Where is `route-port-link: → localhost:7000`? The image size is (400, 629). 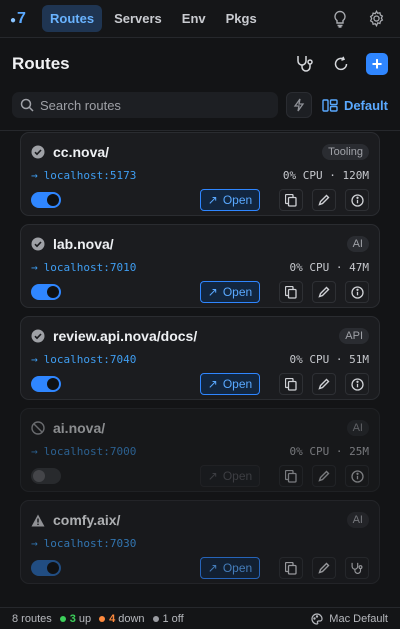 route-port-link: → localhost:7000 is located at coordinates (160, 451).